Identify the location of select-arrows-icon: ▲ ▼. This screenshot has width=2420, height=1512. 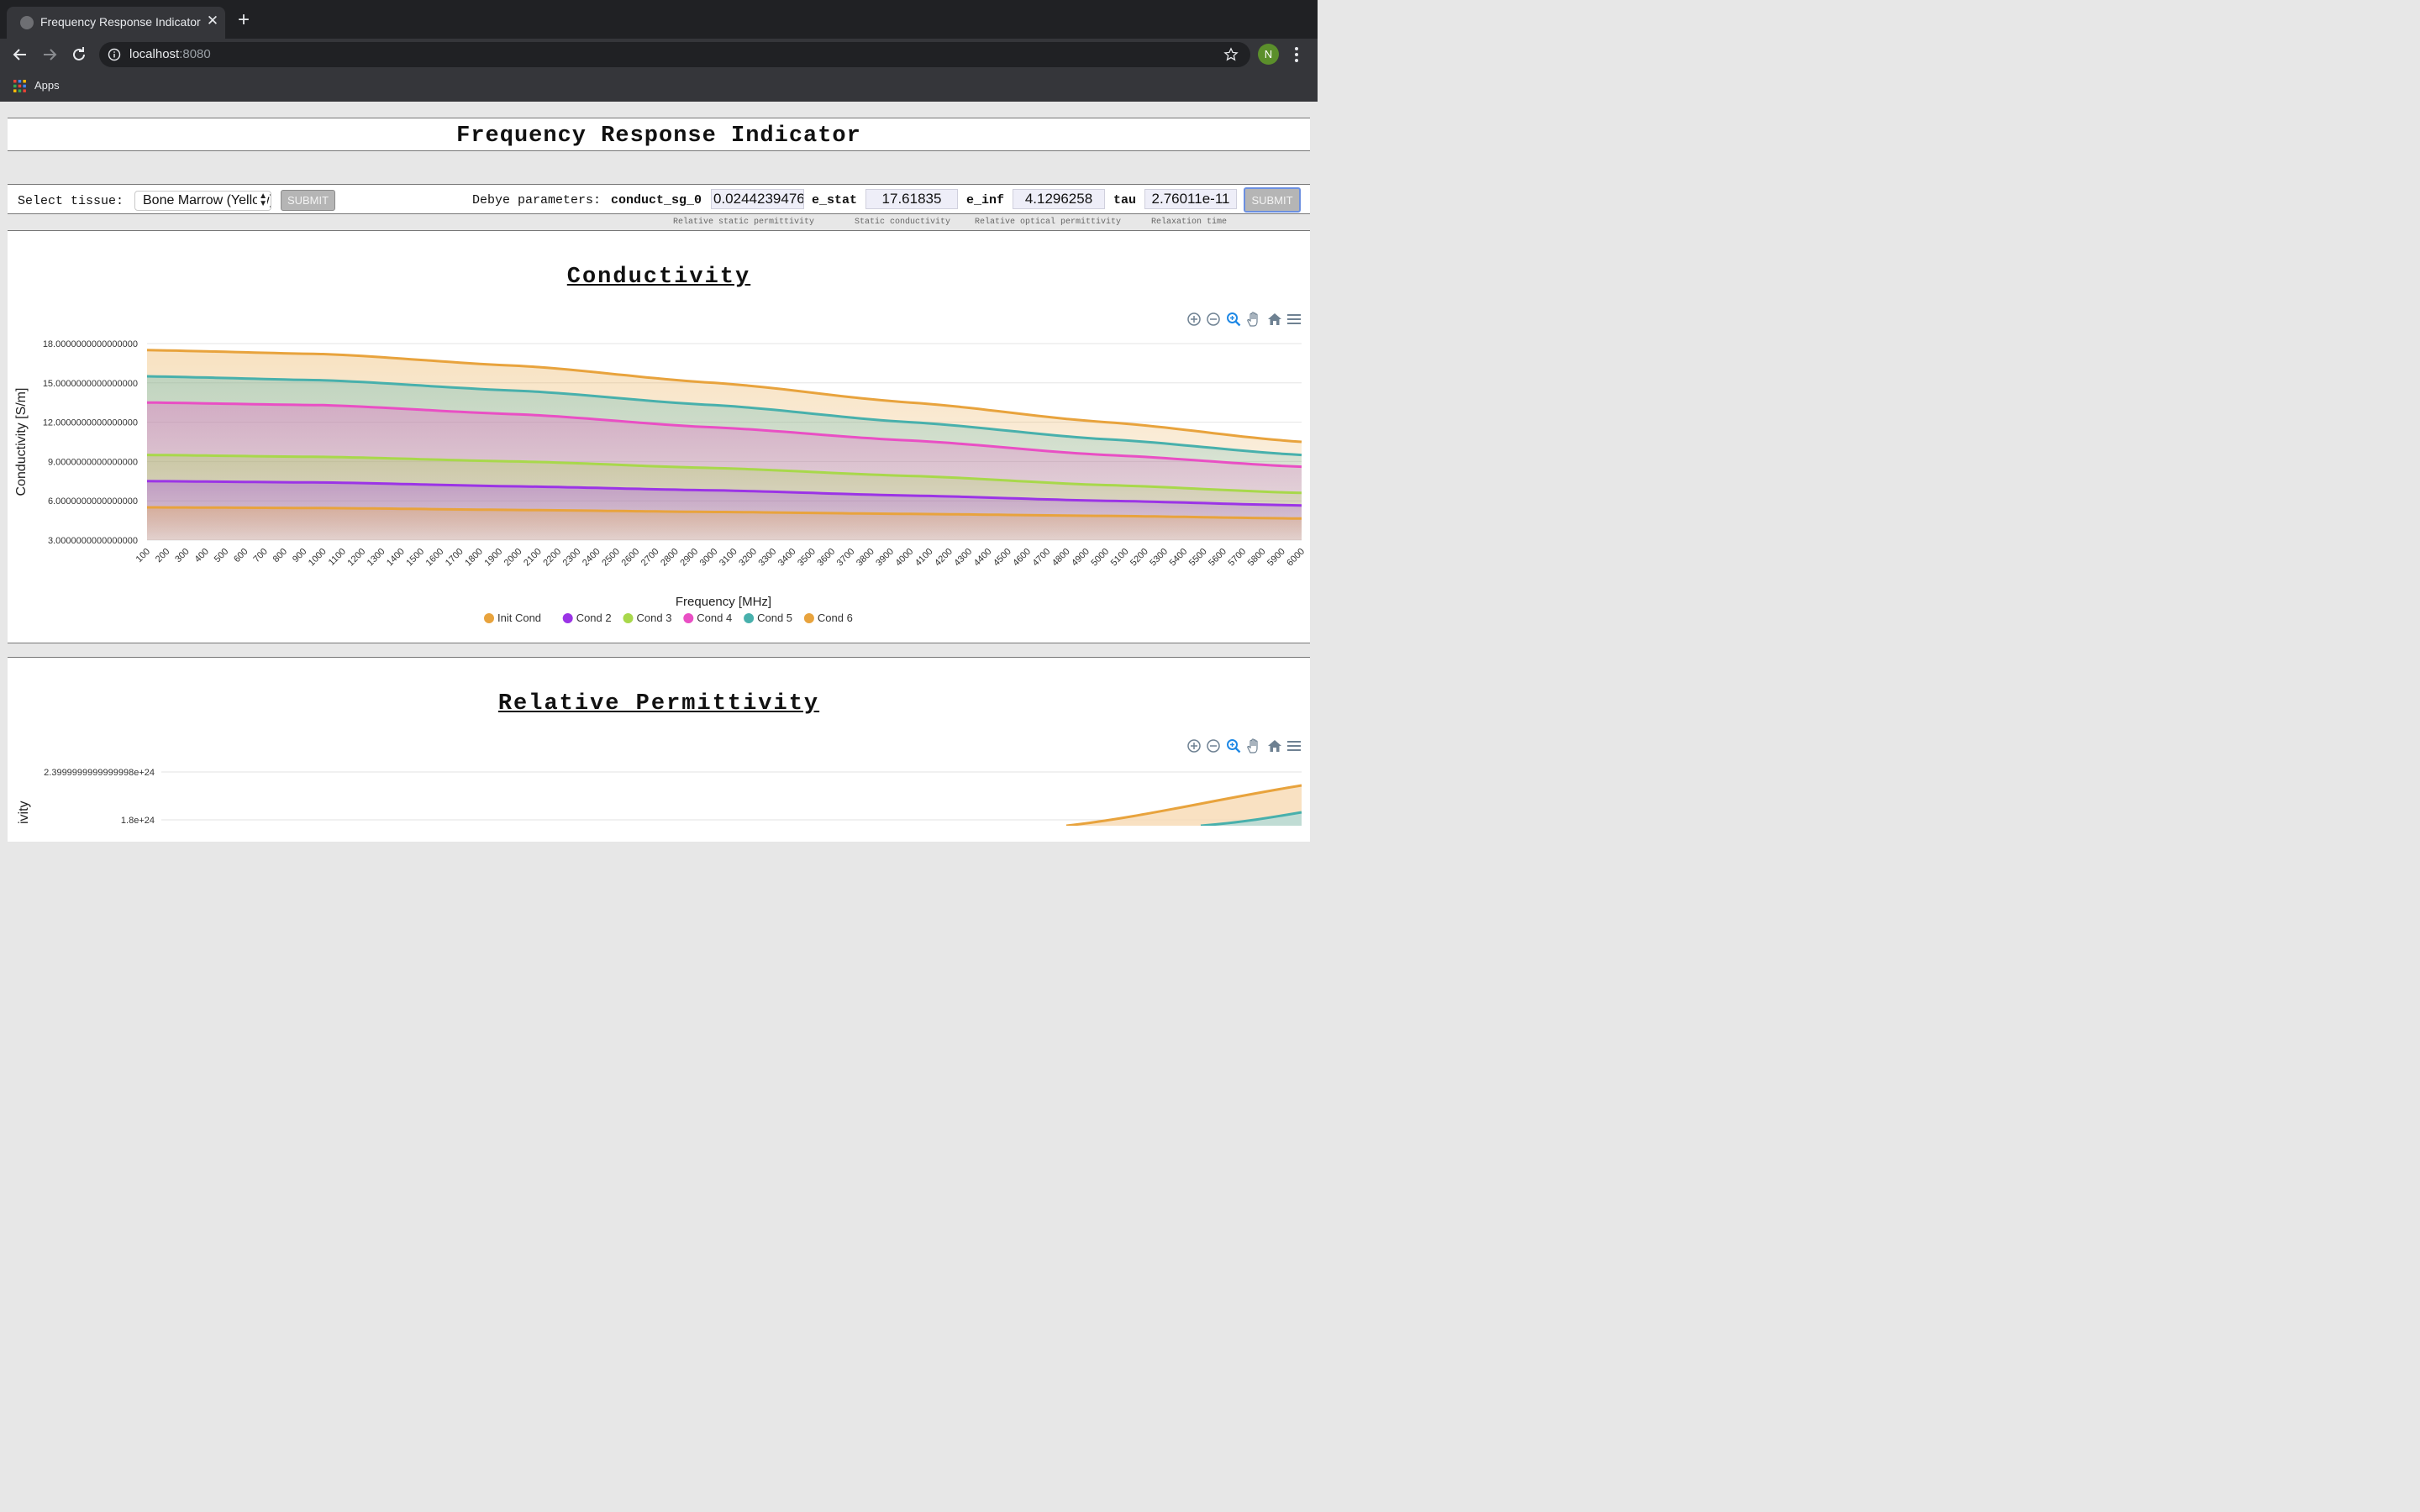
(262, 200).